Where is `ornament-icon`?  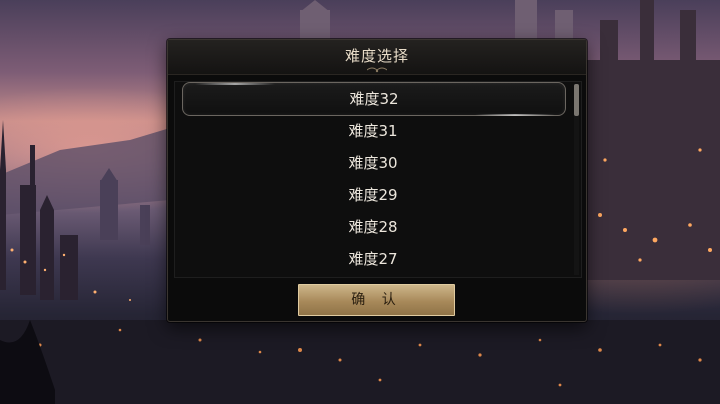 ornament-icon is located at coordinates (377, 70).